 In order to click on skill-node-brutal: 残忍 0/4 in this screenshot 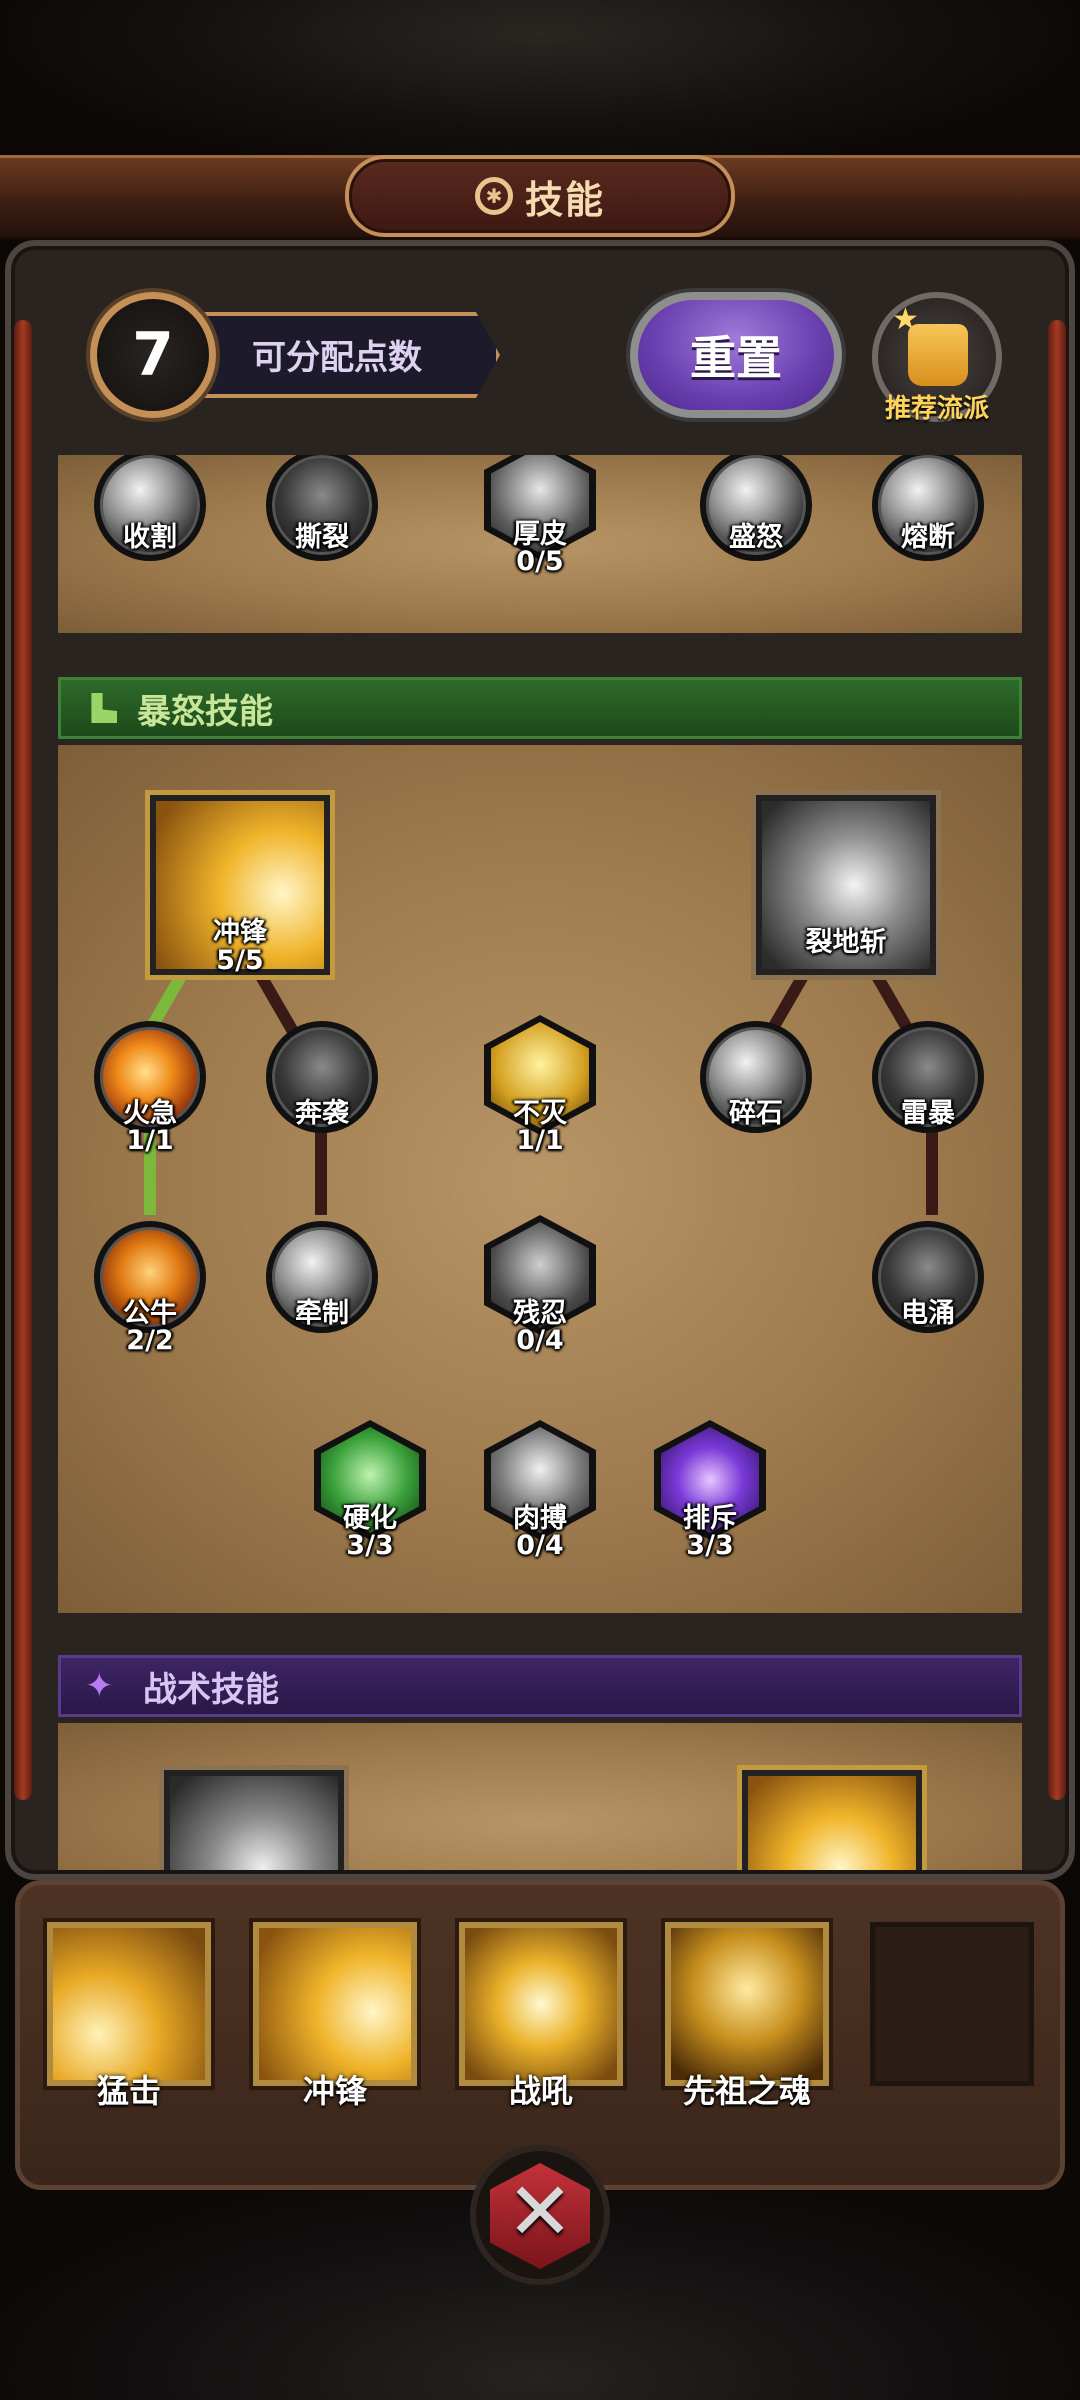, I will do `click(540, 1285)`.